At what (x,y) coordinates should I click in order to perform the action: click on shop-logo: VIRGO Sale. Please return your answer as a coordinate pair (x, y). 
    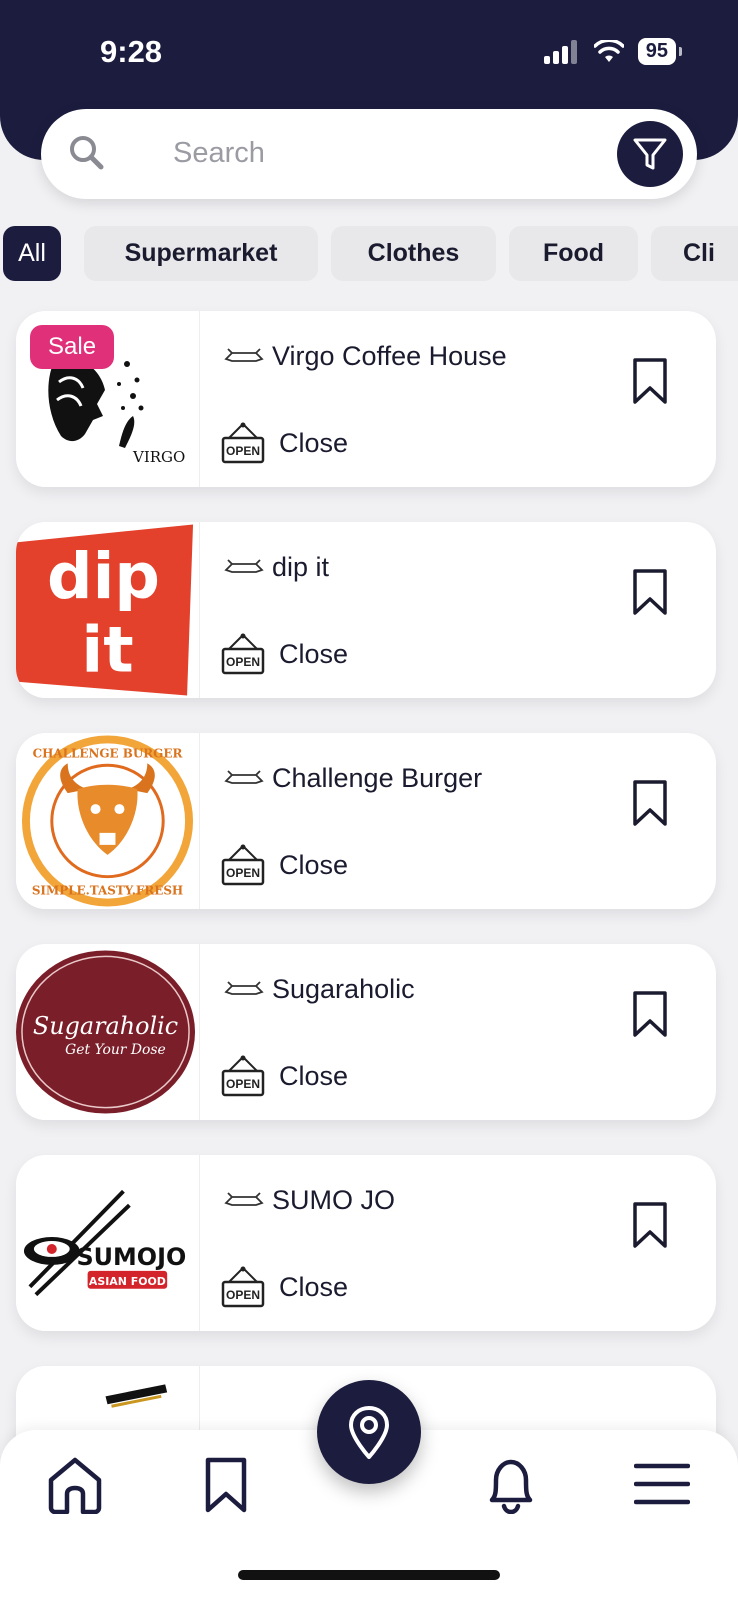
    Looking at the image, I should click on (108, 399).